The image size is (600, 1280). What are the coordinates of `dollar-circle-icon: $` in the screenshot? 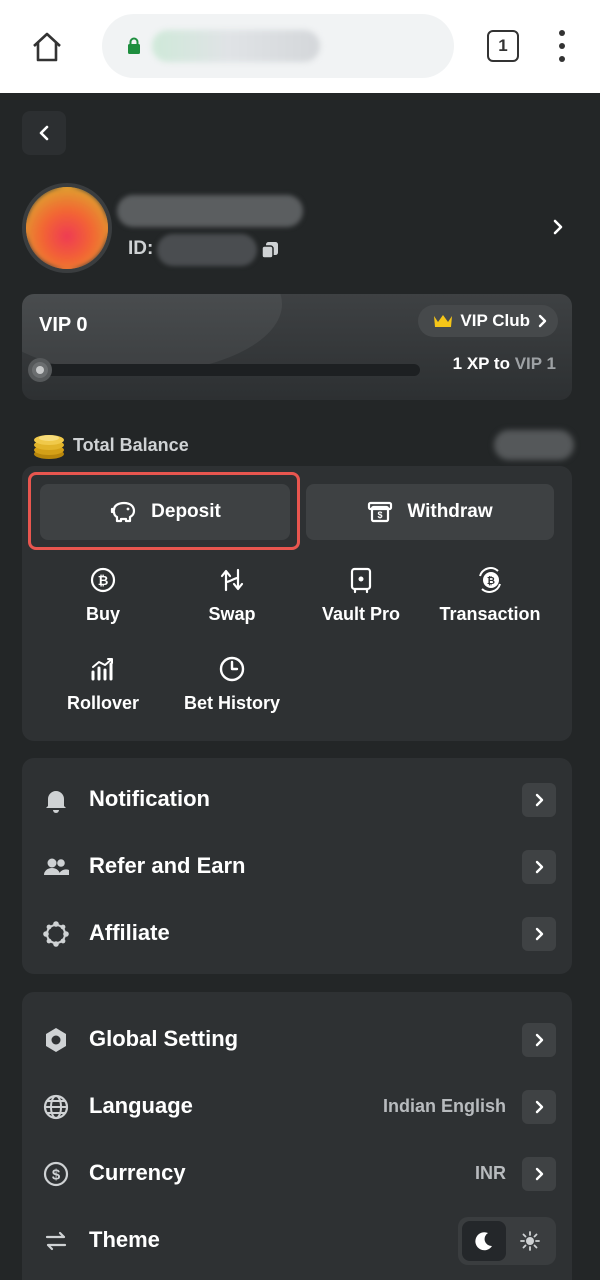 It's located at (56, 1174).